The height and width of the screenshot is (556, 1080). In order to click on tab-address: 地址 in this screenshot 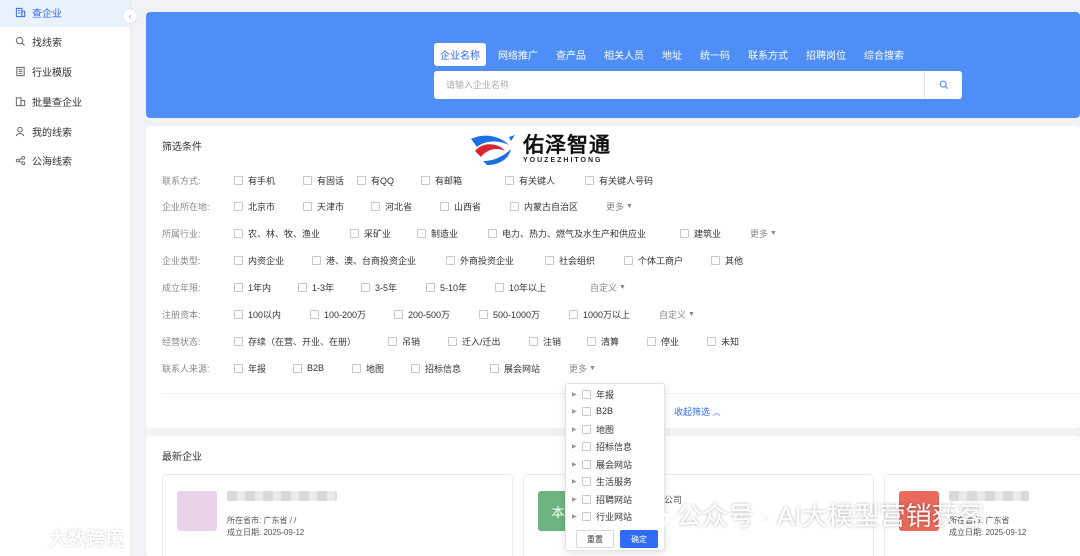, I will do `click(672, 54)`.